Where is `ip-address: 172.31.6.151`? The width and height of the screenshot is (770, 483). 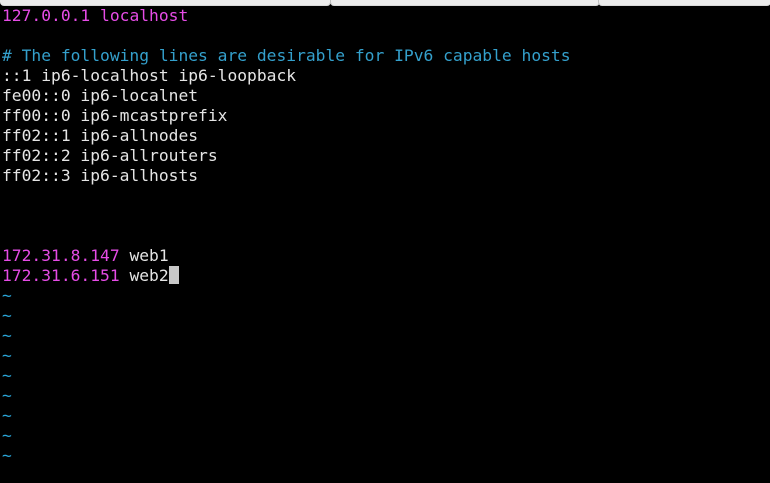
ip-address: 172.31.6.151 is located at coordinates (61, 275).